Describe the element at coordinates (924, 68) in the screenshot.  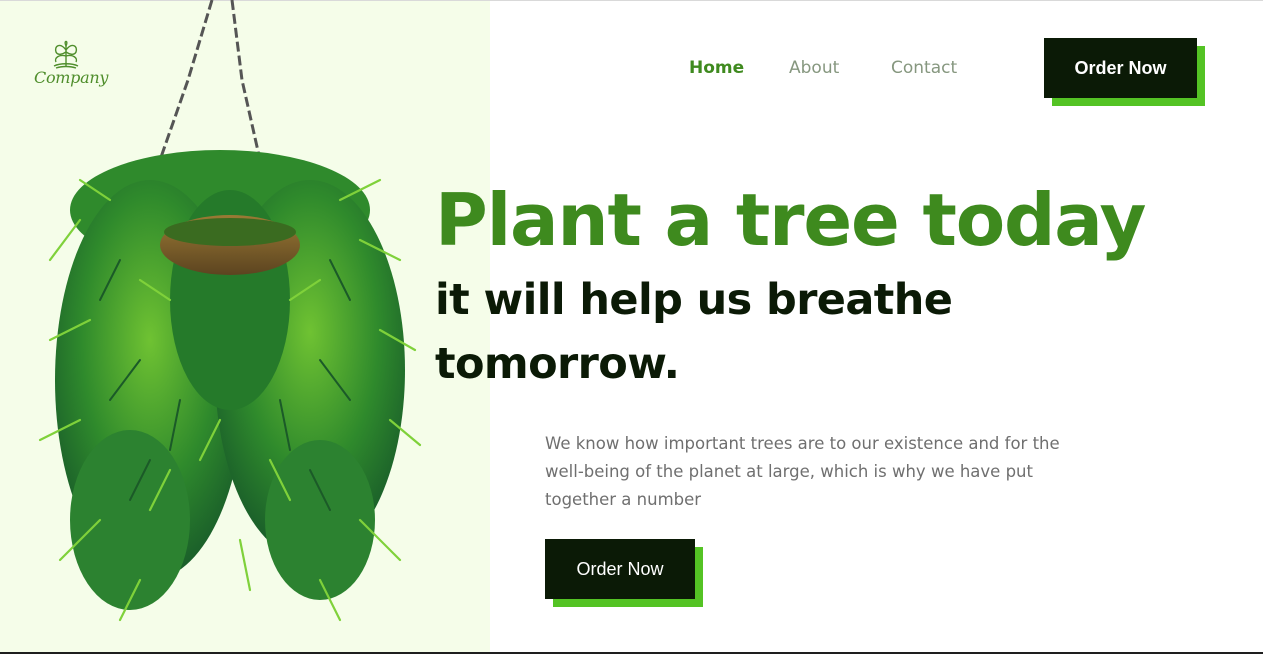
I see `nav-contact: Contact` at that location.